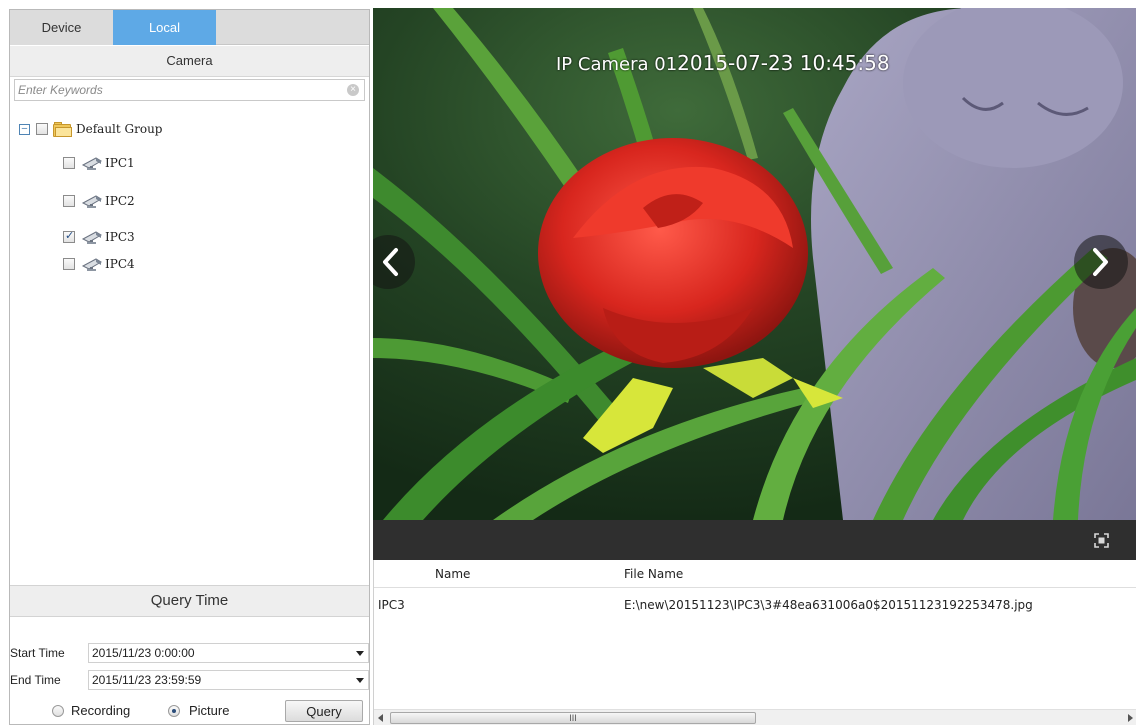 The width and height of the screenshot is (1136, 725). What do you see at coordinates (390, 262) in the screenshot?
I see `chevron-left-icon` at bounding box center [390, 262].